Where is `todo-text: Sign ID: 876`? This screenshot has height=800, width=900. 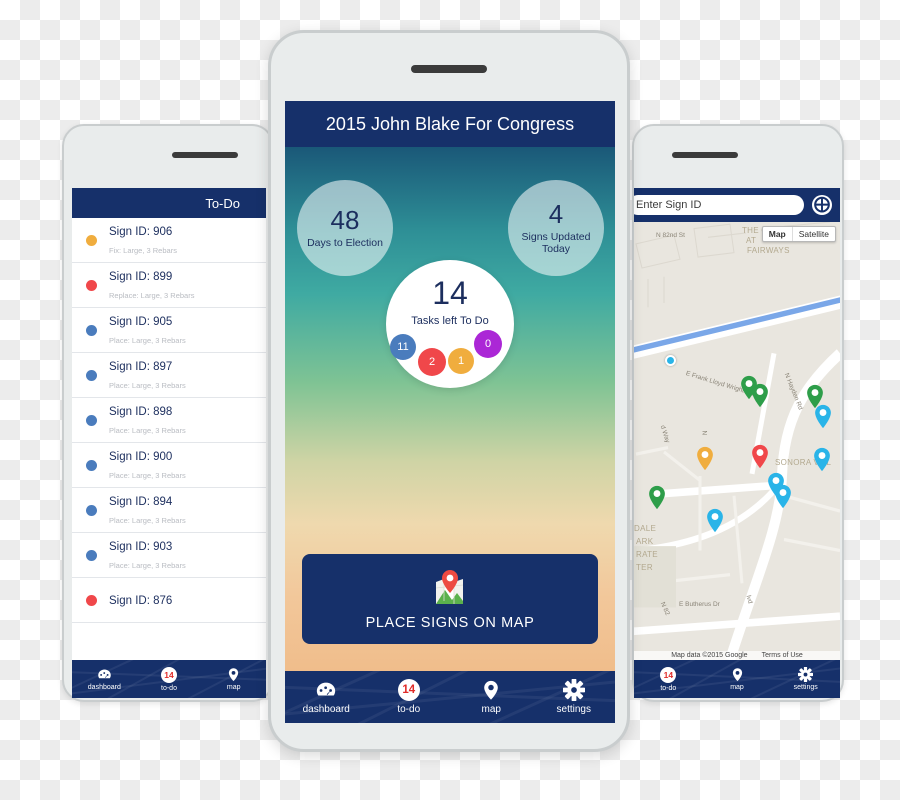
todo-text: Sign ID: 876 is located at coordinates (140, 600).